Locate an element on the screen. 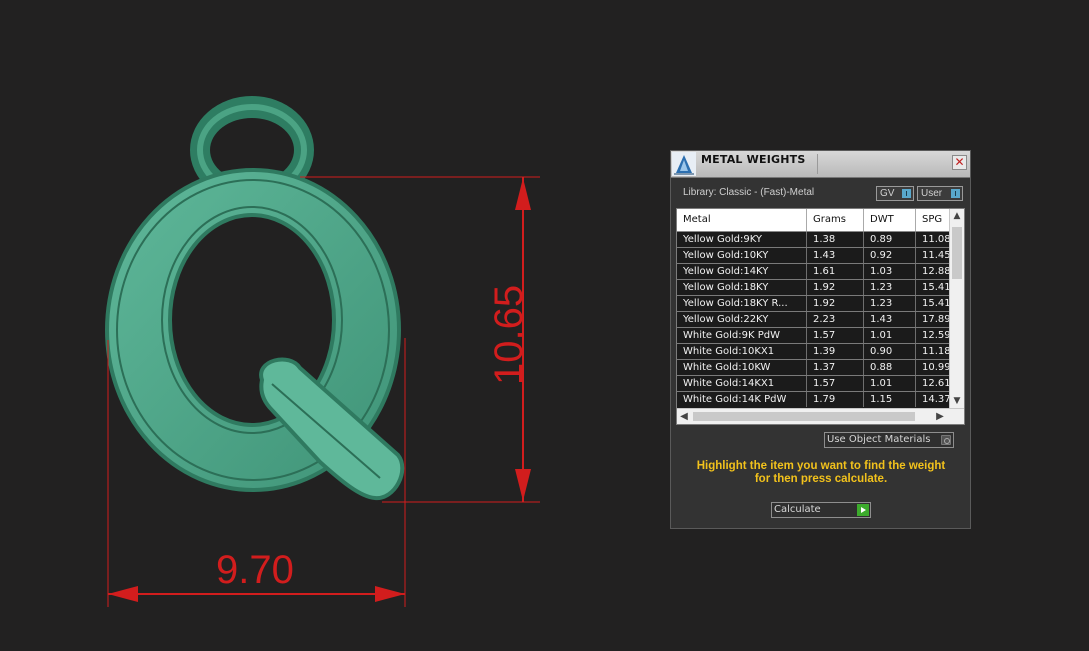 The width and height of the screenshot is (1089, 651). column-header-grams: Grams is located at coordinates (835, 220).